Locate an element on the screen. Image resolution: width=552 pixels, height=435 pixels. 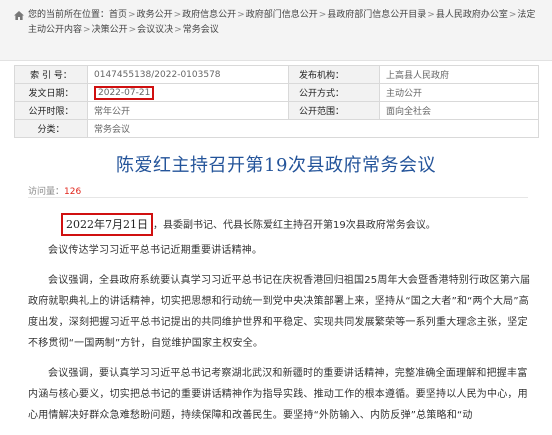
breadcrumb-prefix: 您的当前所在位置： is located at coordinates (69, 15).